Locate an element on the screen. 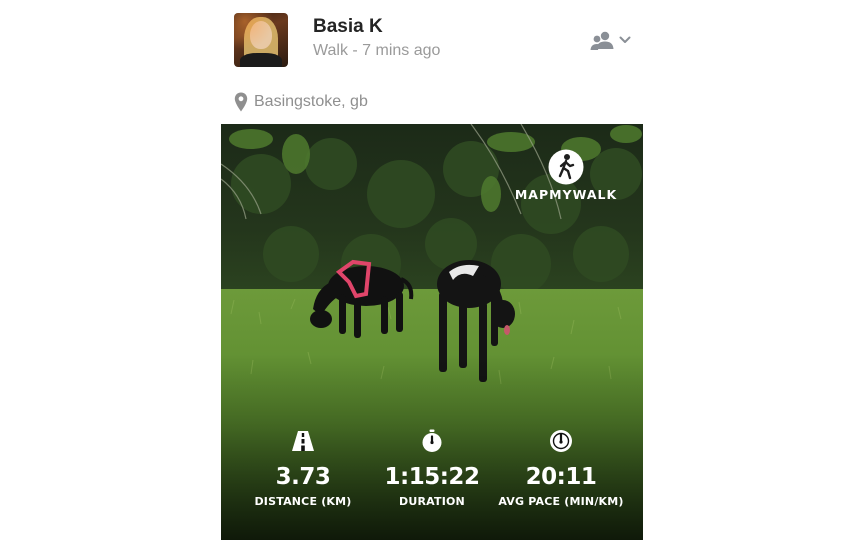  user-name: Basia K is located at coordinates (348, 27).